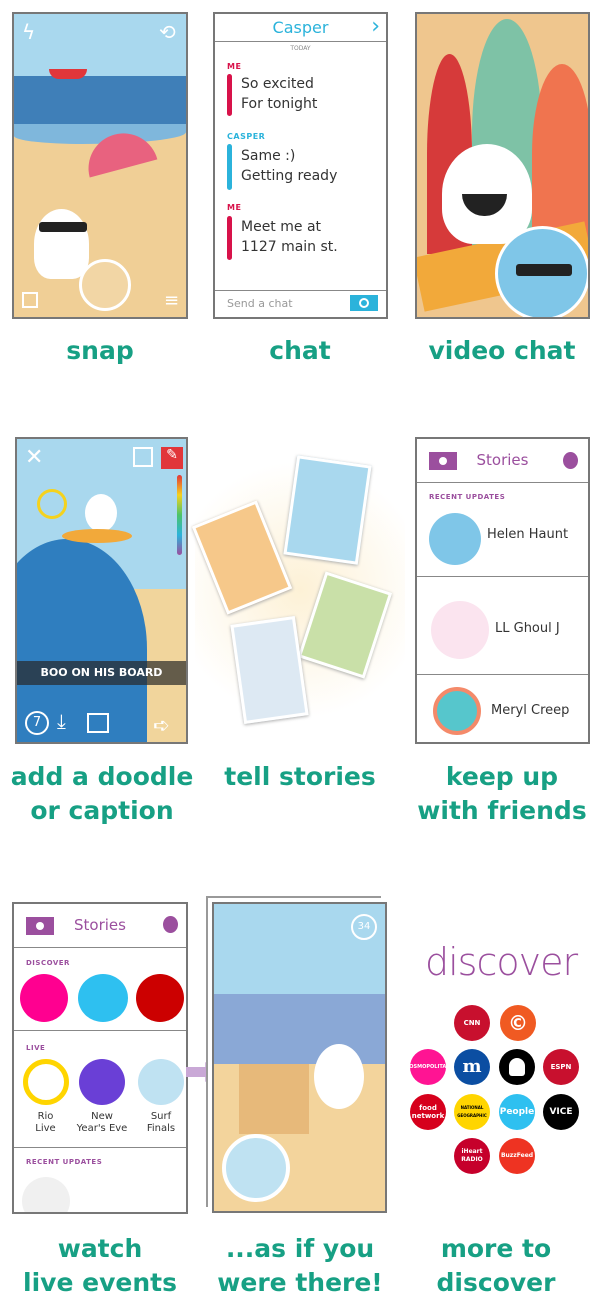  I want to click on camera-button, so click(364, 303).